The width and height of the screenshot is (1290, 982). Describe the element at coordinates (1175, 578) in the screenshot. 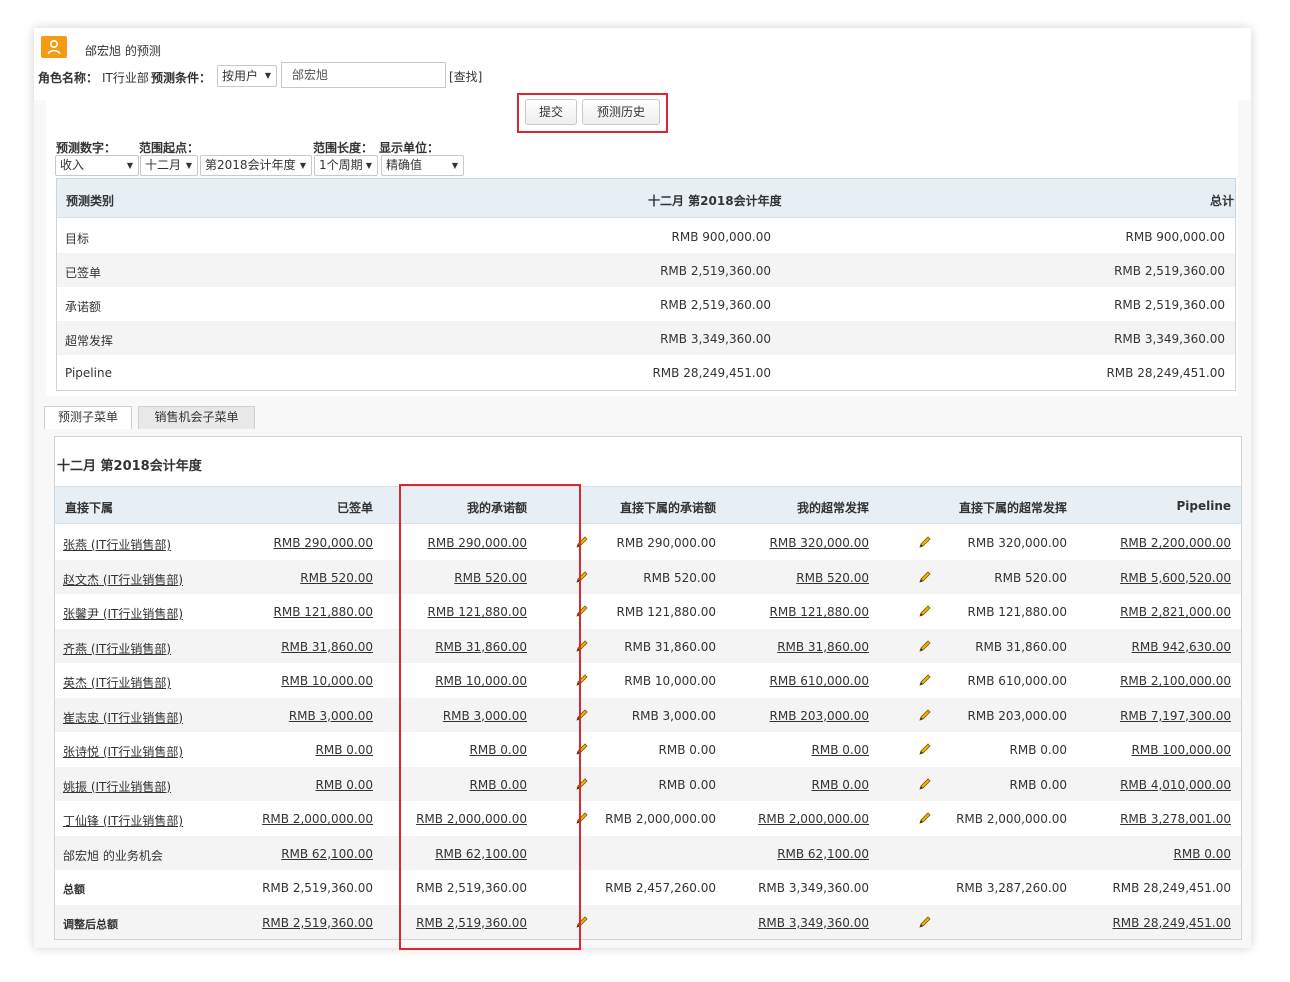

I see `pipeline-value: RMB 5,600,520.00` at that location.